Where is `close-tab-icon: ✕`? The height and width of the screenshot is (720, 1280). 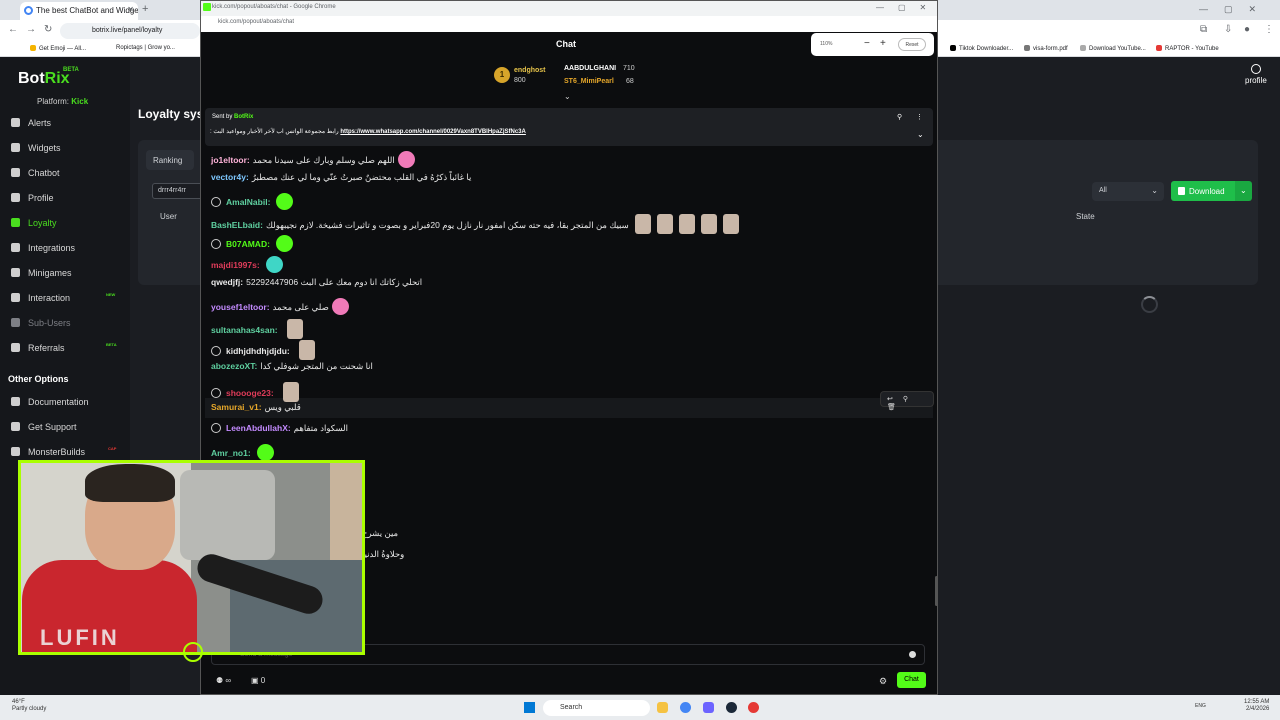 close-tab-icon: ✕ is located at coordinates (130, 9).